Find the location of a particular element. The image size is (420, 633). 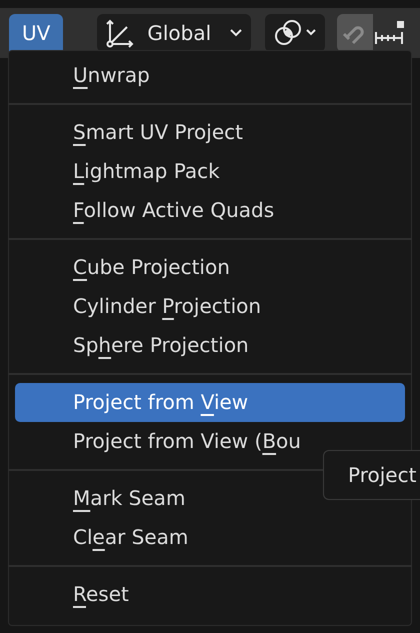

menu-item: Lightmap Pack is located at coordinates (210, 171).